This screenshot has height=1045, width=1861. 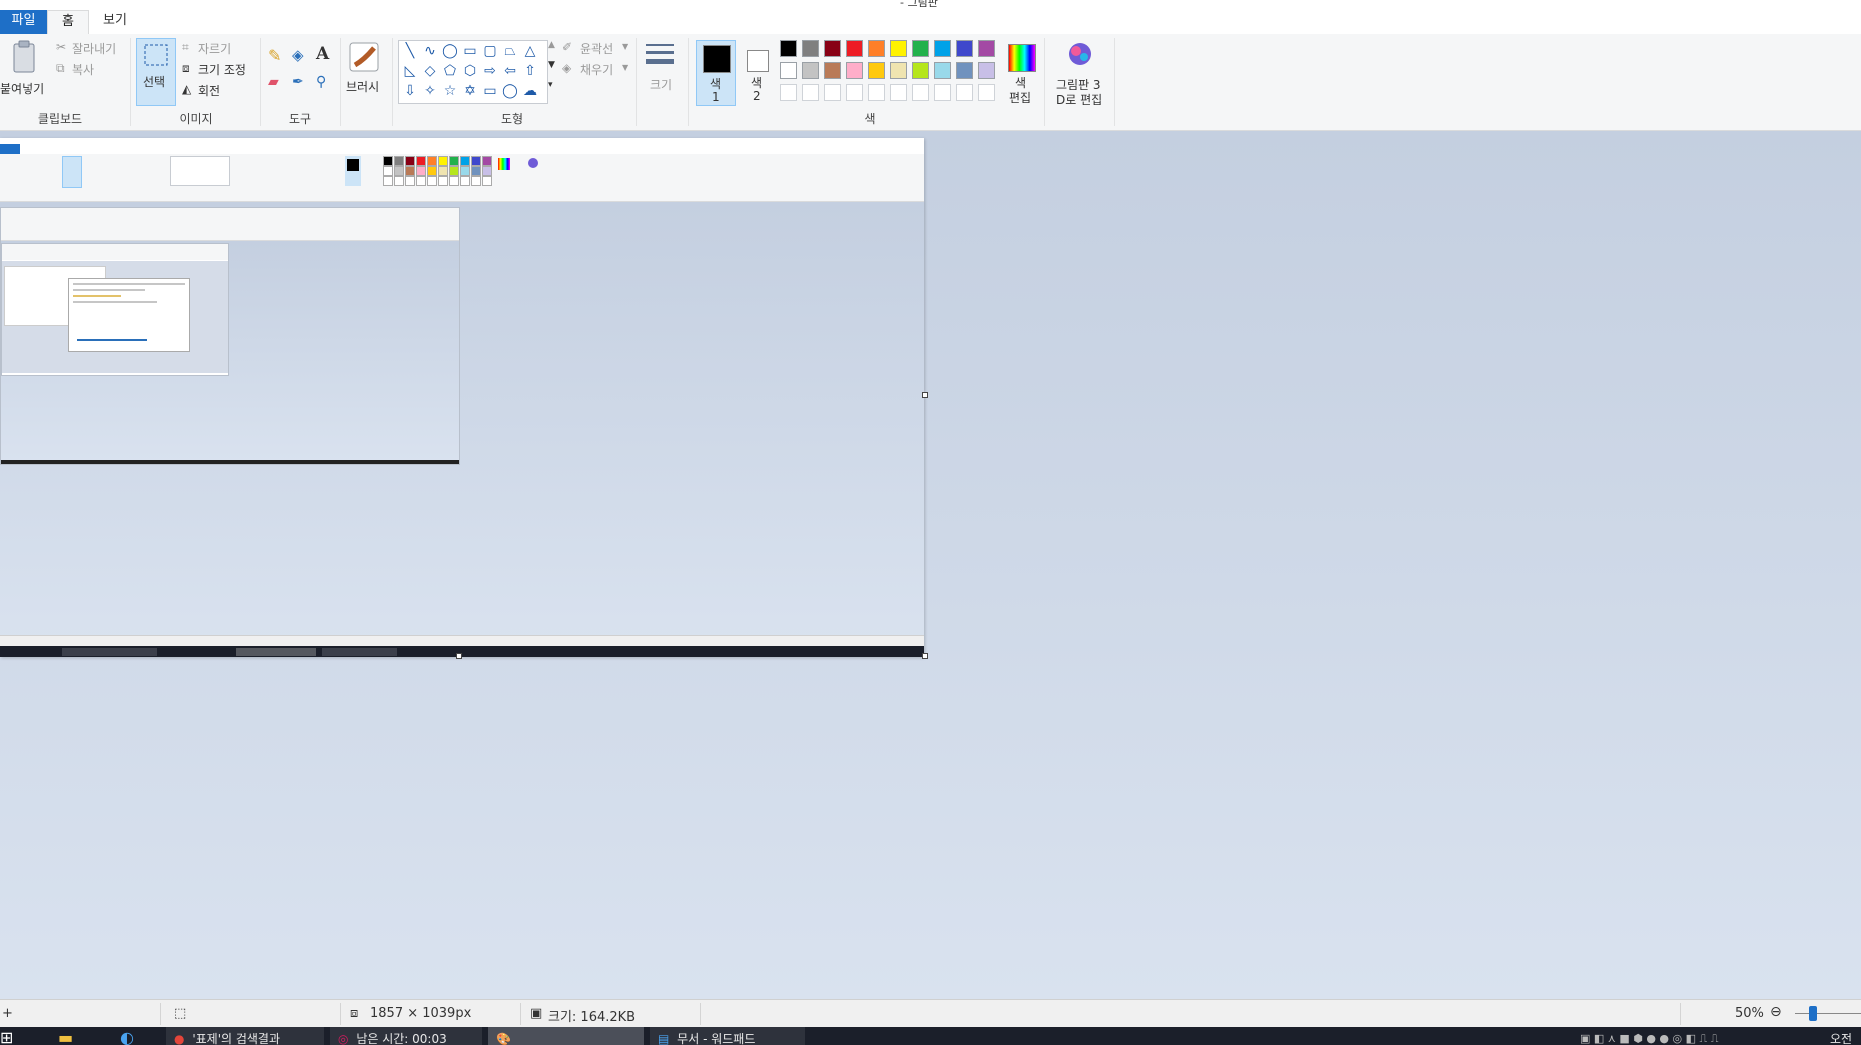 I want to click on brush-label: 브러시, so click(x=363, y=87).